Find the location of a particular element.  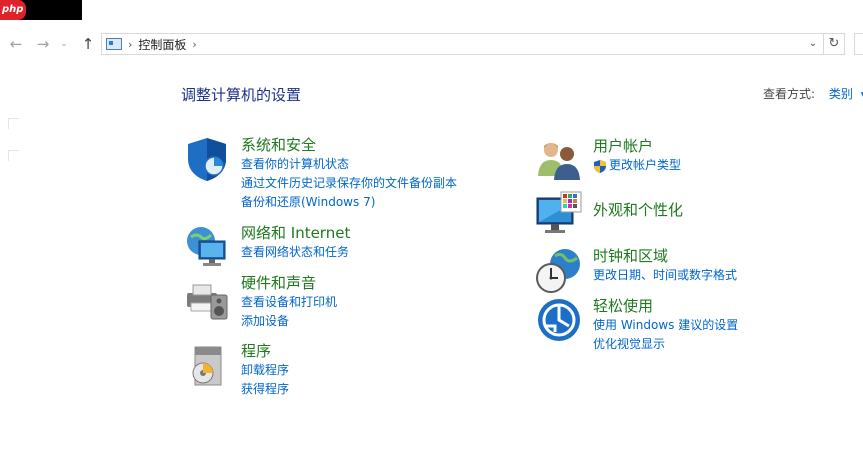

arrow-right-icon: → is located at coordinates (43, 44).